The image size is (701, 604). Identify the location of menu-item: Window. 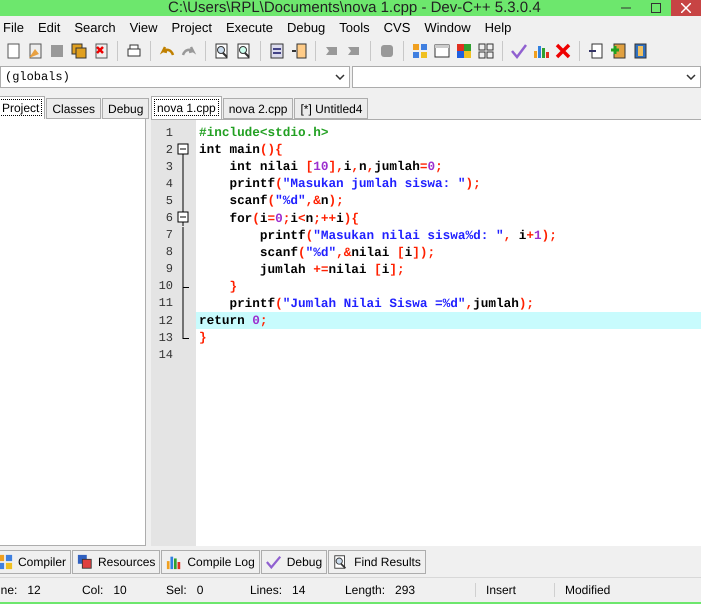
(447, 27).